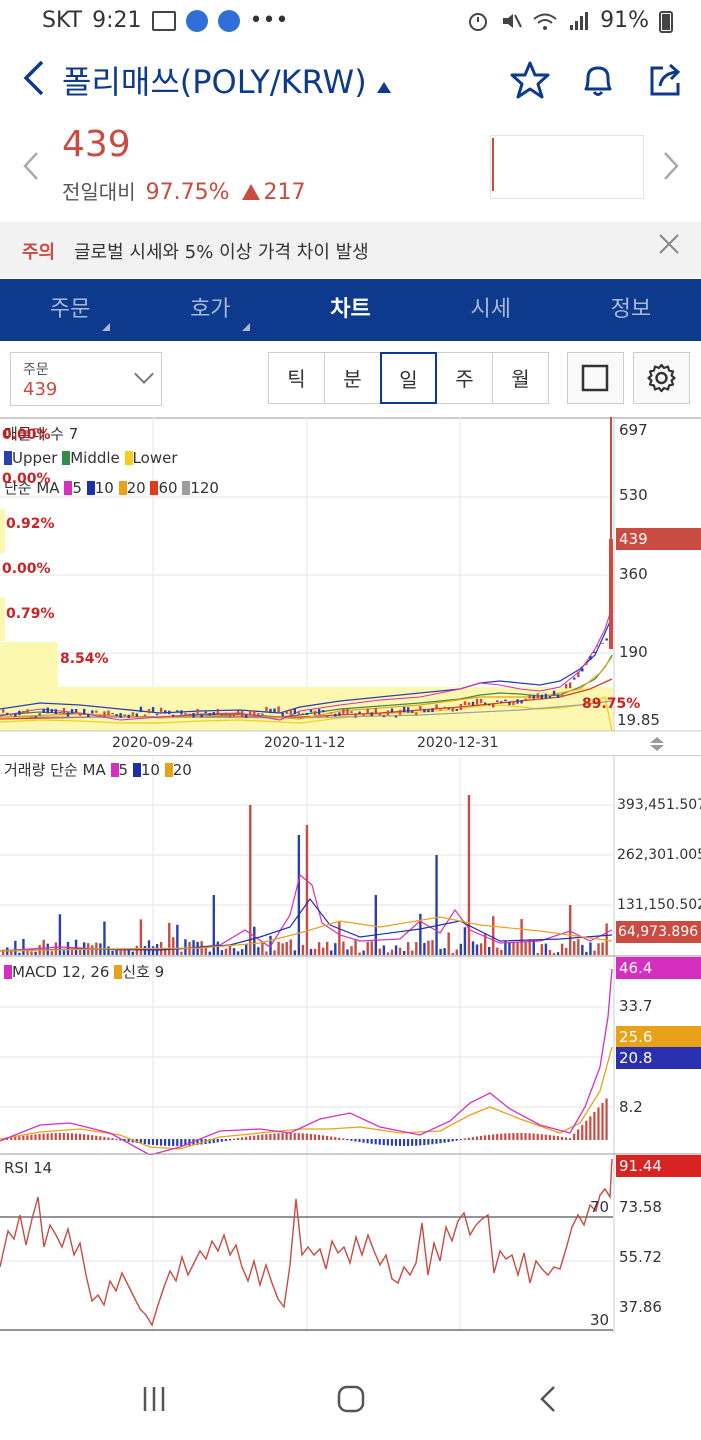  What do you see at coordinates (657, 744) in the screenshot?
I see `resize-handle-icon` at bounding box center [657, 744].